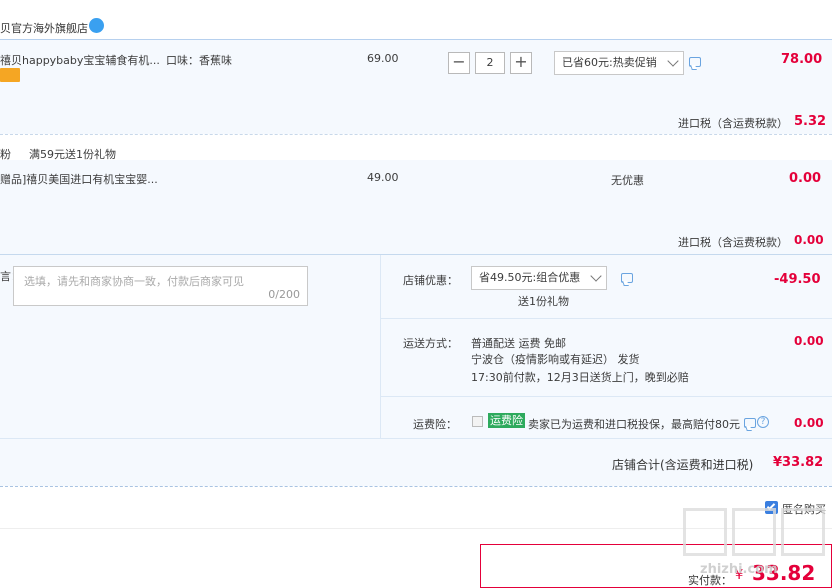 The height and width of the screenshot is (588, 832). What do you see at coordinates (543, 301) in the screenshot?
I see `shop-discount-gift: 送1份礼物` at bounding box center [543, 301].